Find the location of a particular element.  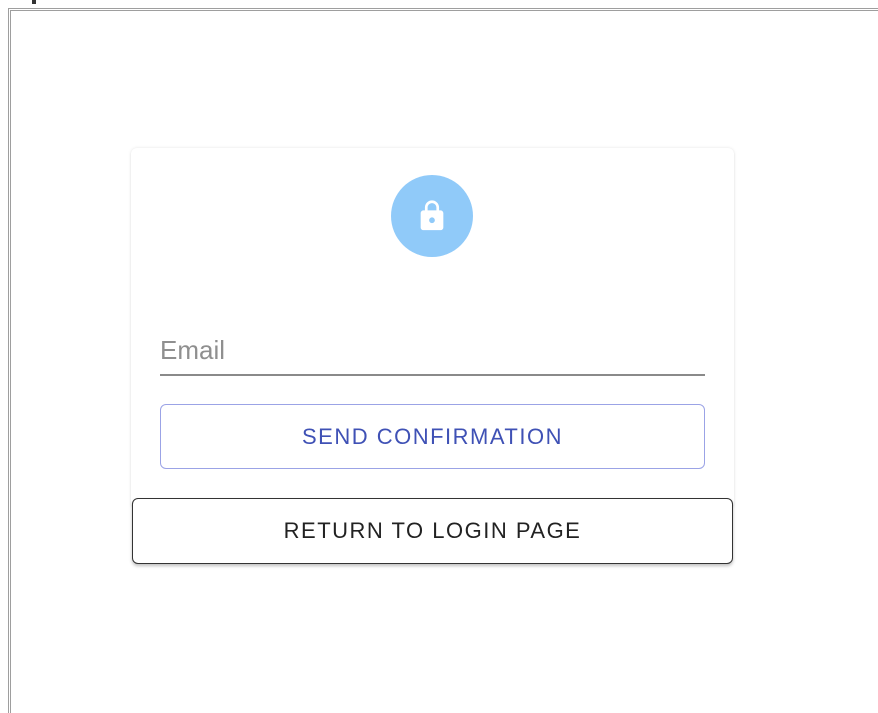

return-to-login-button: RETURN TO LOGIN PAGE is located at coordinates (432, 531).